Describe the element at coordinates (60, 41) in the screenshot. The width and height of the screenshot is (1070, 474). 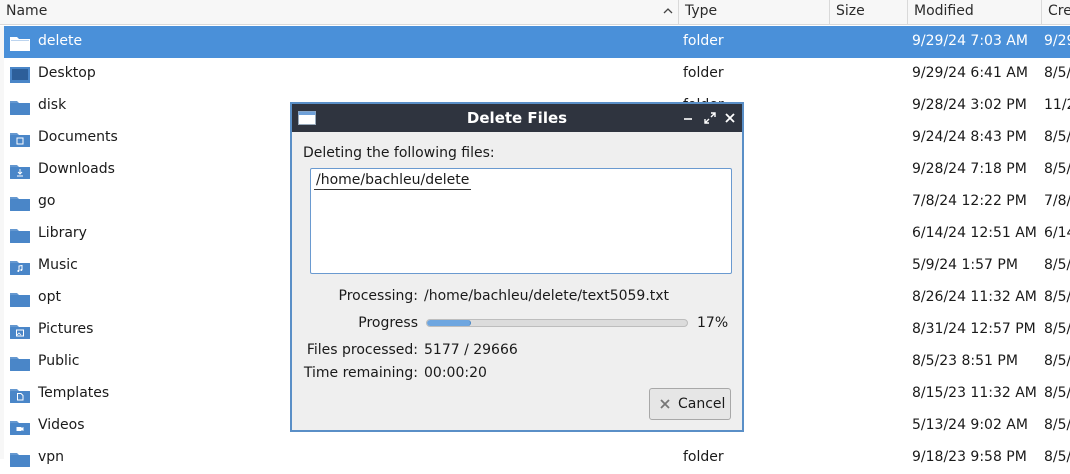
I see `file-name: delete` at that location.